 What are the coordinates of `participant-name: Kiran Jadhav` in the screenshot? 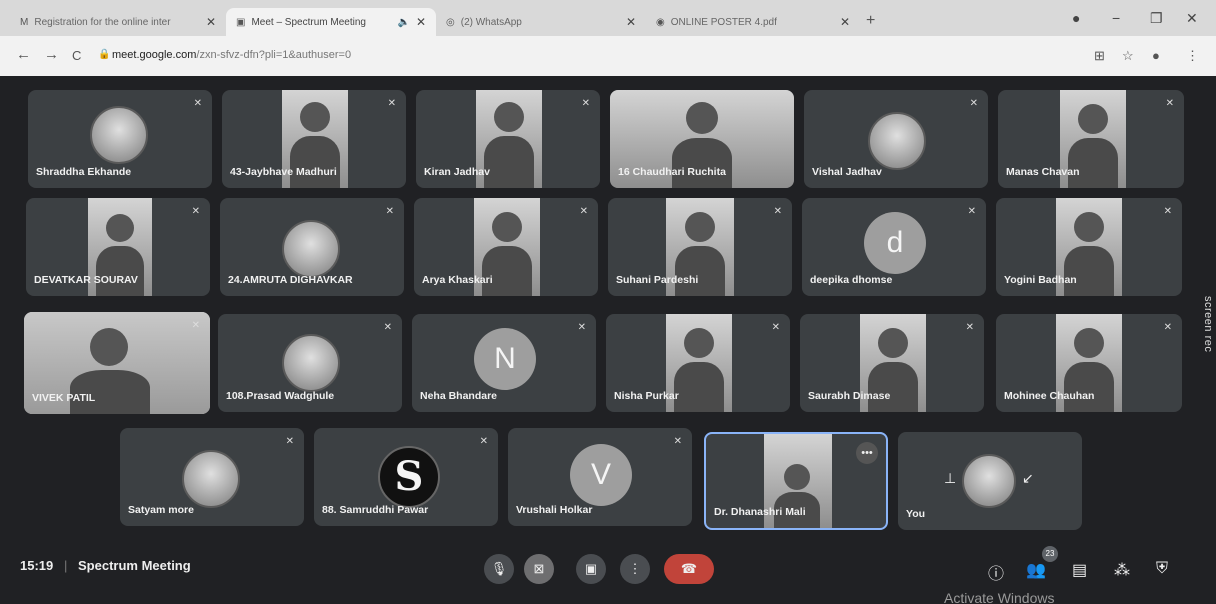 It's located at (457, 172).